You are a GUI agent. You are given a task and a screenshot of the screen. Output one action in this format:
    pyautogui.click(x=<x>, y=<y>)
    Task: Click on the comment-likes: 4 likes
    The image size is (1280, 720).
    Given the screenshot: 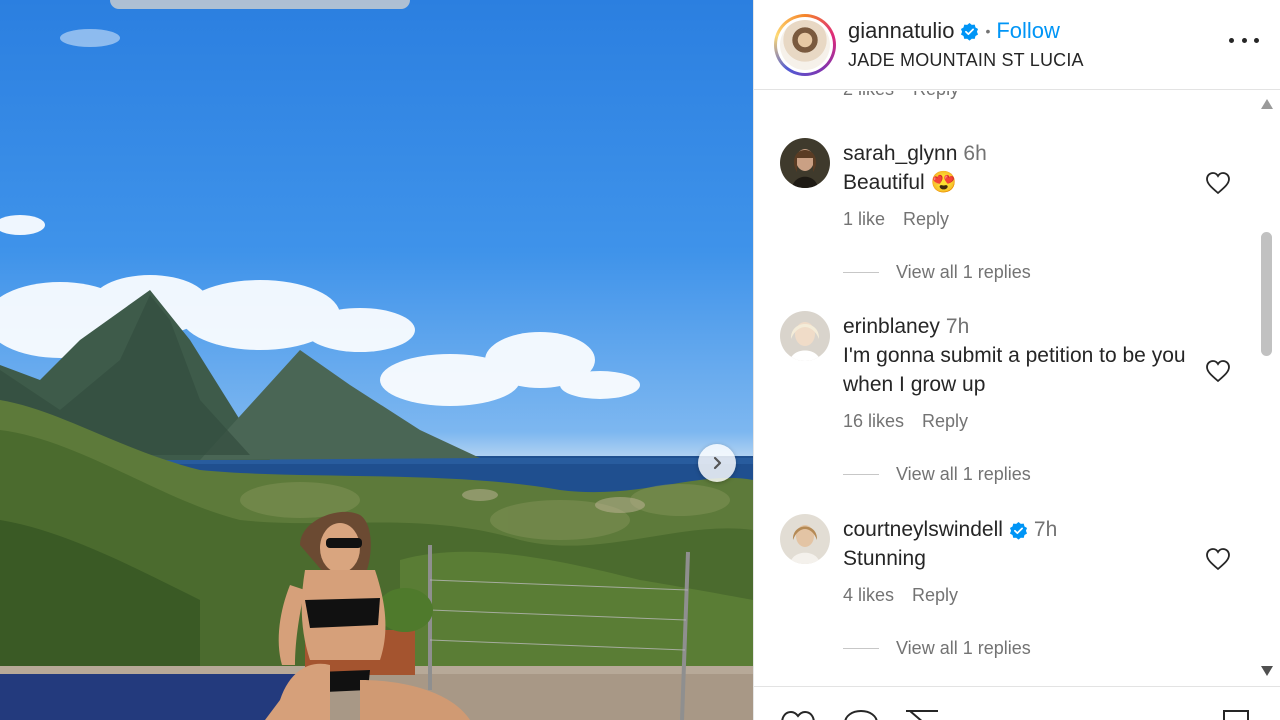 What is the action you would take?
    pyautogui.click(x=868, y=595)
    